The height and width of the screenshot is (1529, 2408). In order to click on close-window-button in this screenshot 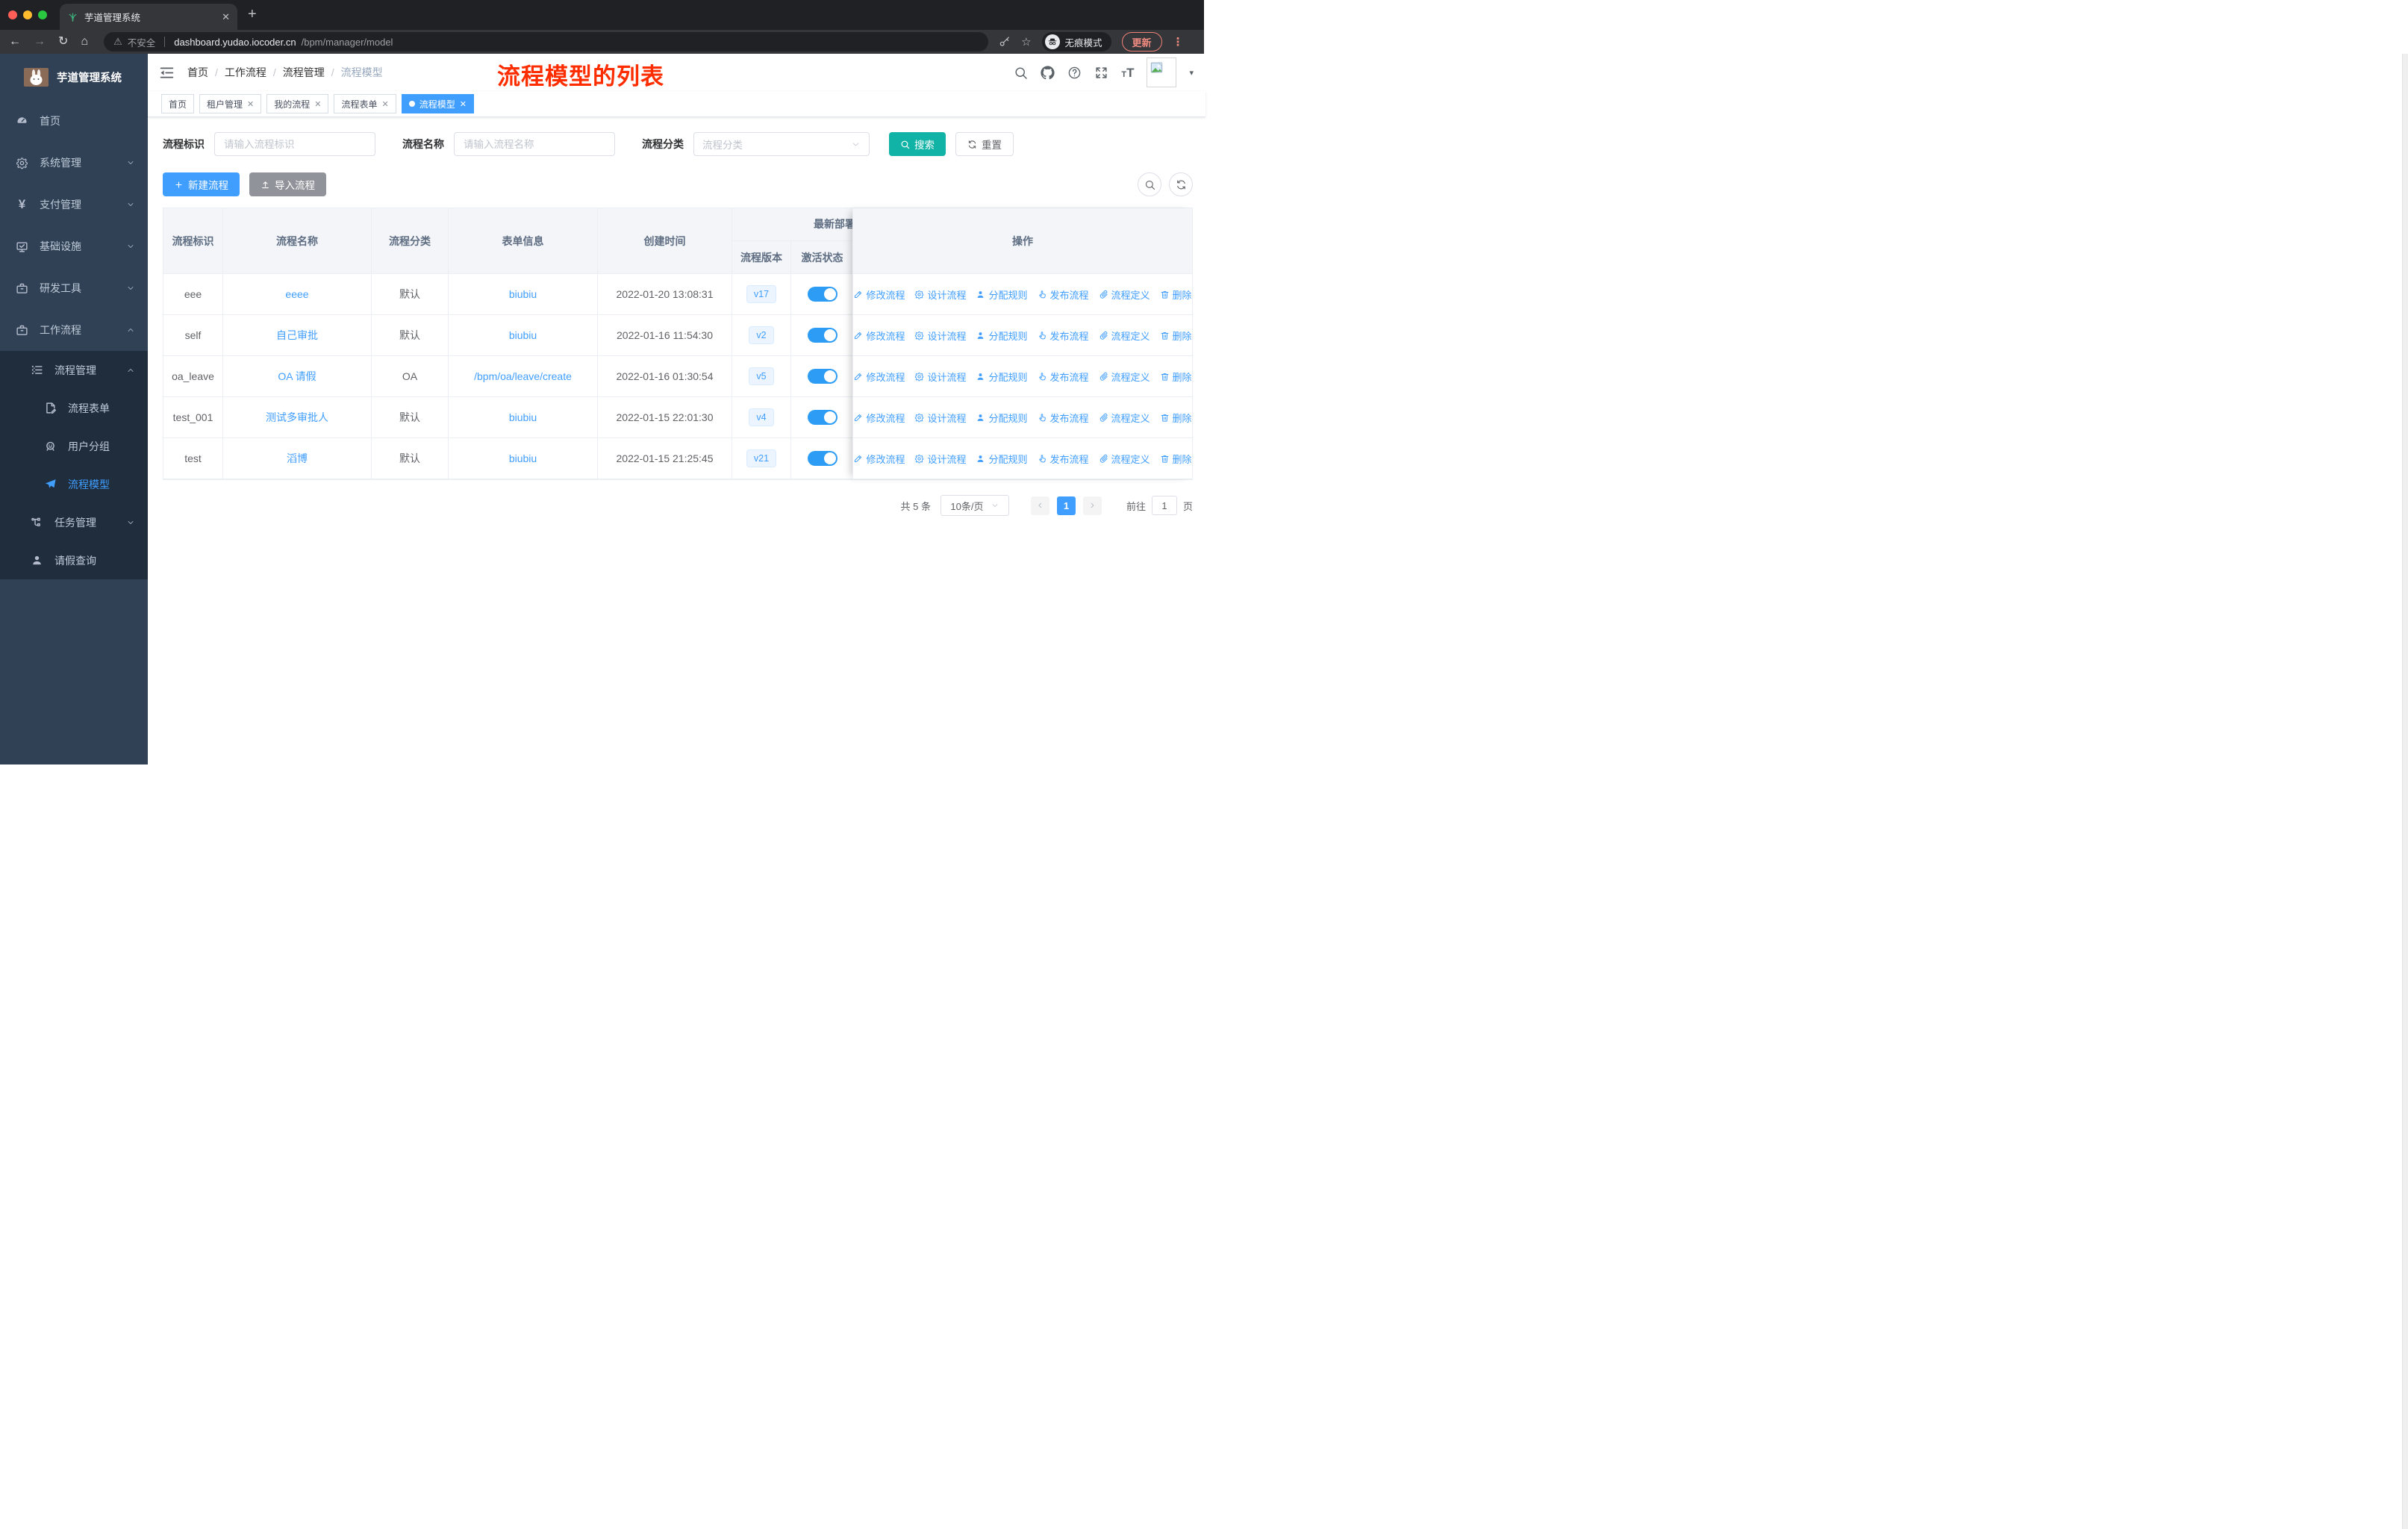, I will do `click(12, 15)`.